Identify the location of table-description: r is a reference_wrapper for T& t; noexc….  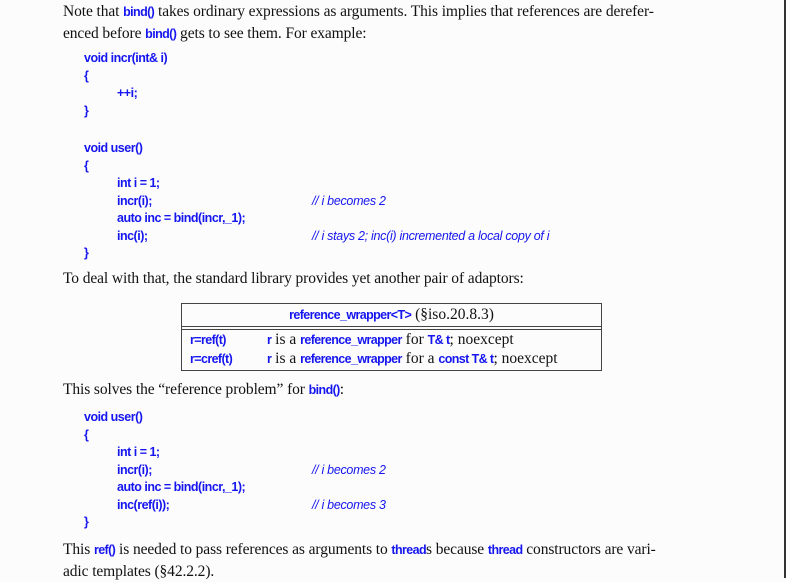
(390, 339).